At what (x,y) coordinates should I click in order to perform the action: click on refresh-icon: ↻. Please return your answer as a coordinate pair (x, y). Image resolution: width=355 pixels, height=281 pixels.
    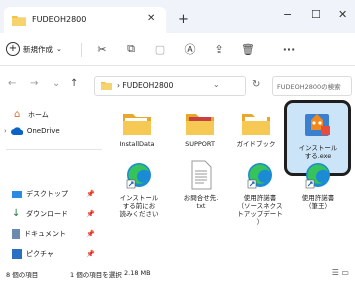
    Looking at the image, I should click on (256, 84).